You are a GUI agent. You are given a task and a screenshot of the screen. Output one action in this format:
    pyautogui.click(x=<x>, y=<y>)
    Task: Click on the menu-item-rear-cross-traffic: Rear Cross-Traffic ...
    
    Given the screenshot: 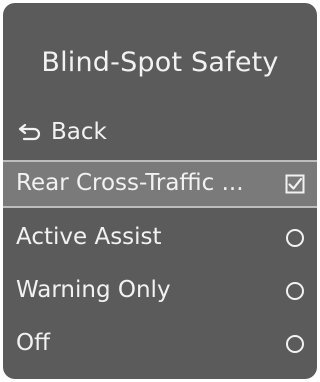 What is the action you would take?
    pyautogui.click(x=160, y=184)
    